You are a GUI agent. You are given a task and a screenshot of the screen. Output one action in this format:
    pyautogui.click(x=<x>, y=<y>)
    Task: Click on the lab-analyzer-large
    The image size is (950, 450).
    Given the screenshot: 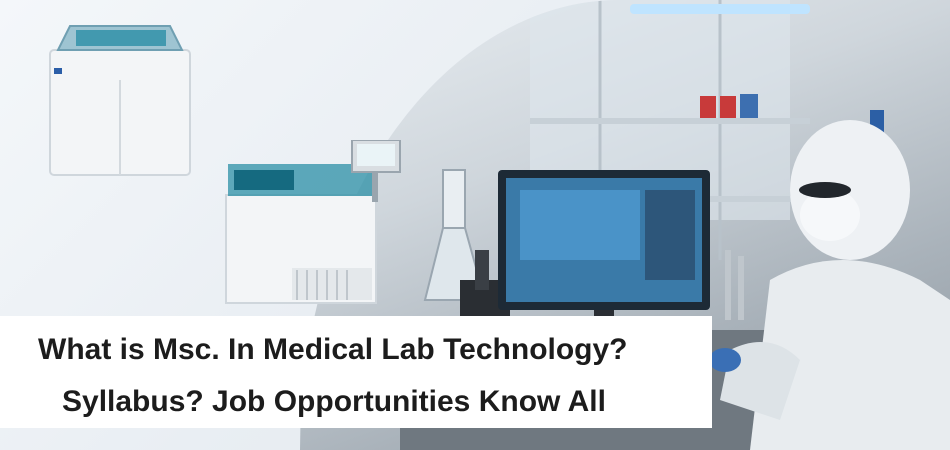 What is the action you would take?
    pyautogui.click(x=120, y=100)
    